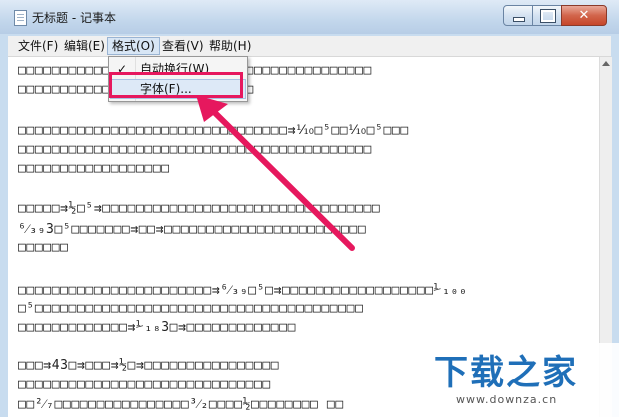  What do you see at coordinates (506, 373) in the screenshot?
I see `watermark-logo: 下载之家` at bounding box center [506, 373].